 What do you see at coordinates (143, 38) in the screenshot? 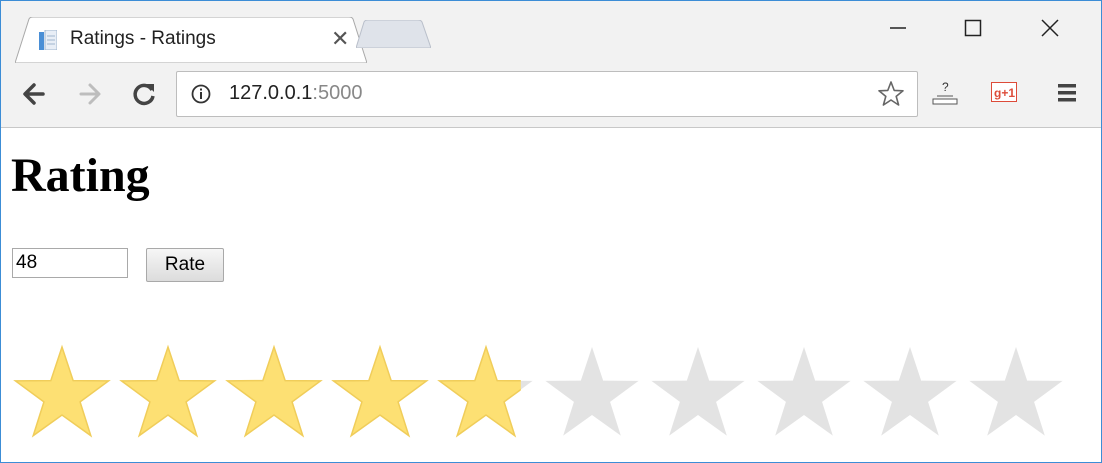
I see `tab-title: Ratings - Ratings` at bounding box center [143, 38].